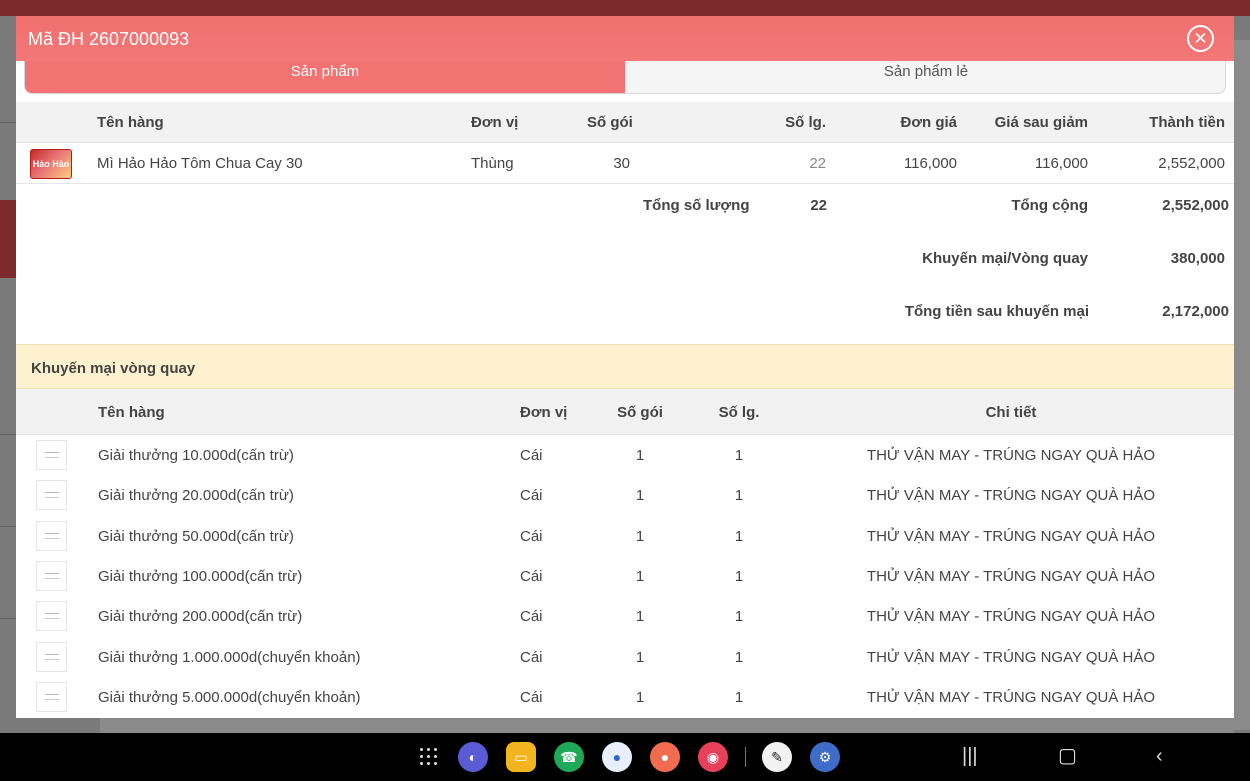 The height and width of the screenshot is (781, 1250). Describe the element at coordinates (713, 757) in the screenshot. I see `screen-recorder-icon: ◉` at that location.